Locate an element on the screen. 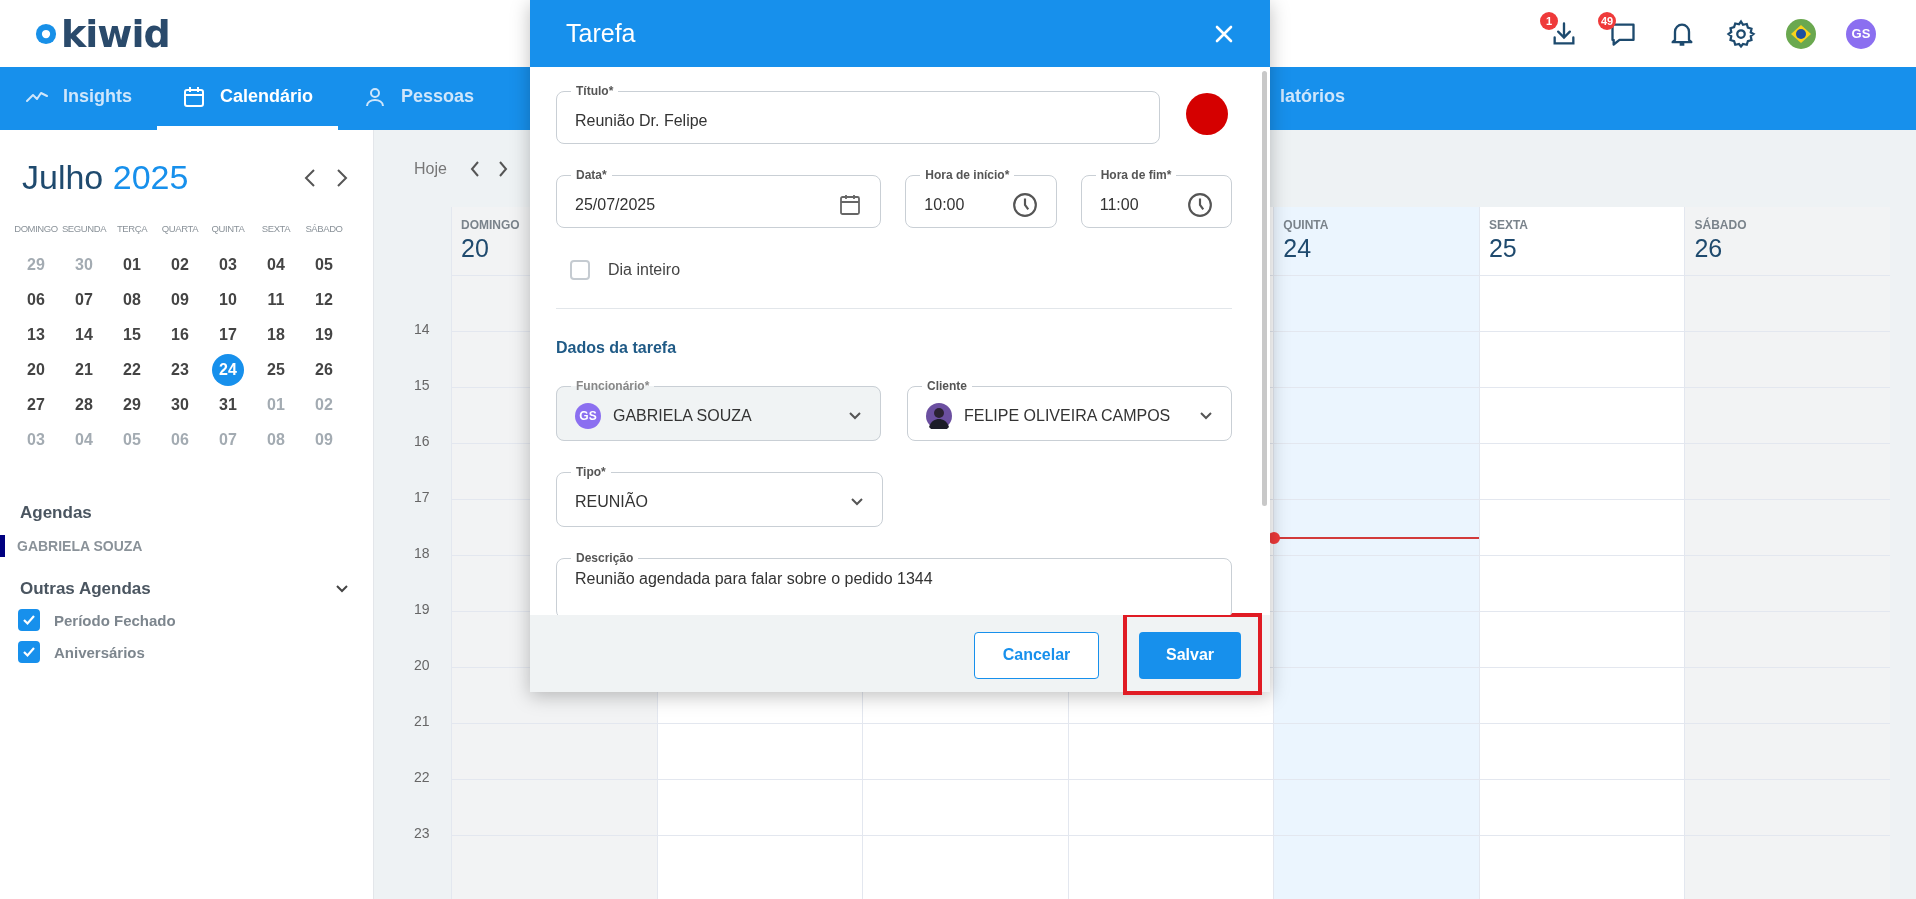  calendar-day: 10 is located at coordinates (228, 299).